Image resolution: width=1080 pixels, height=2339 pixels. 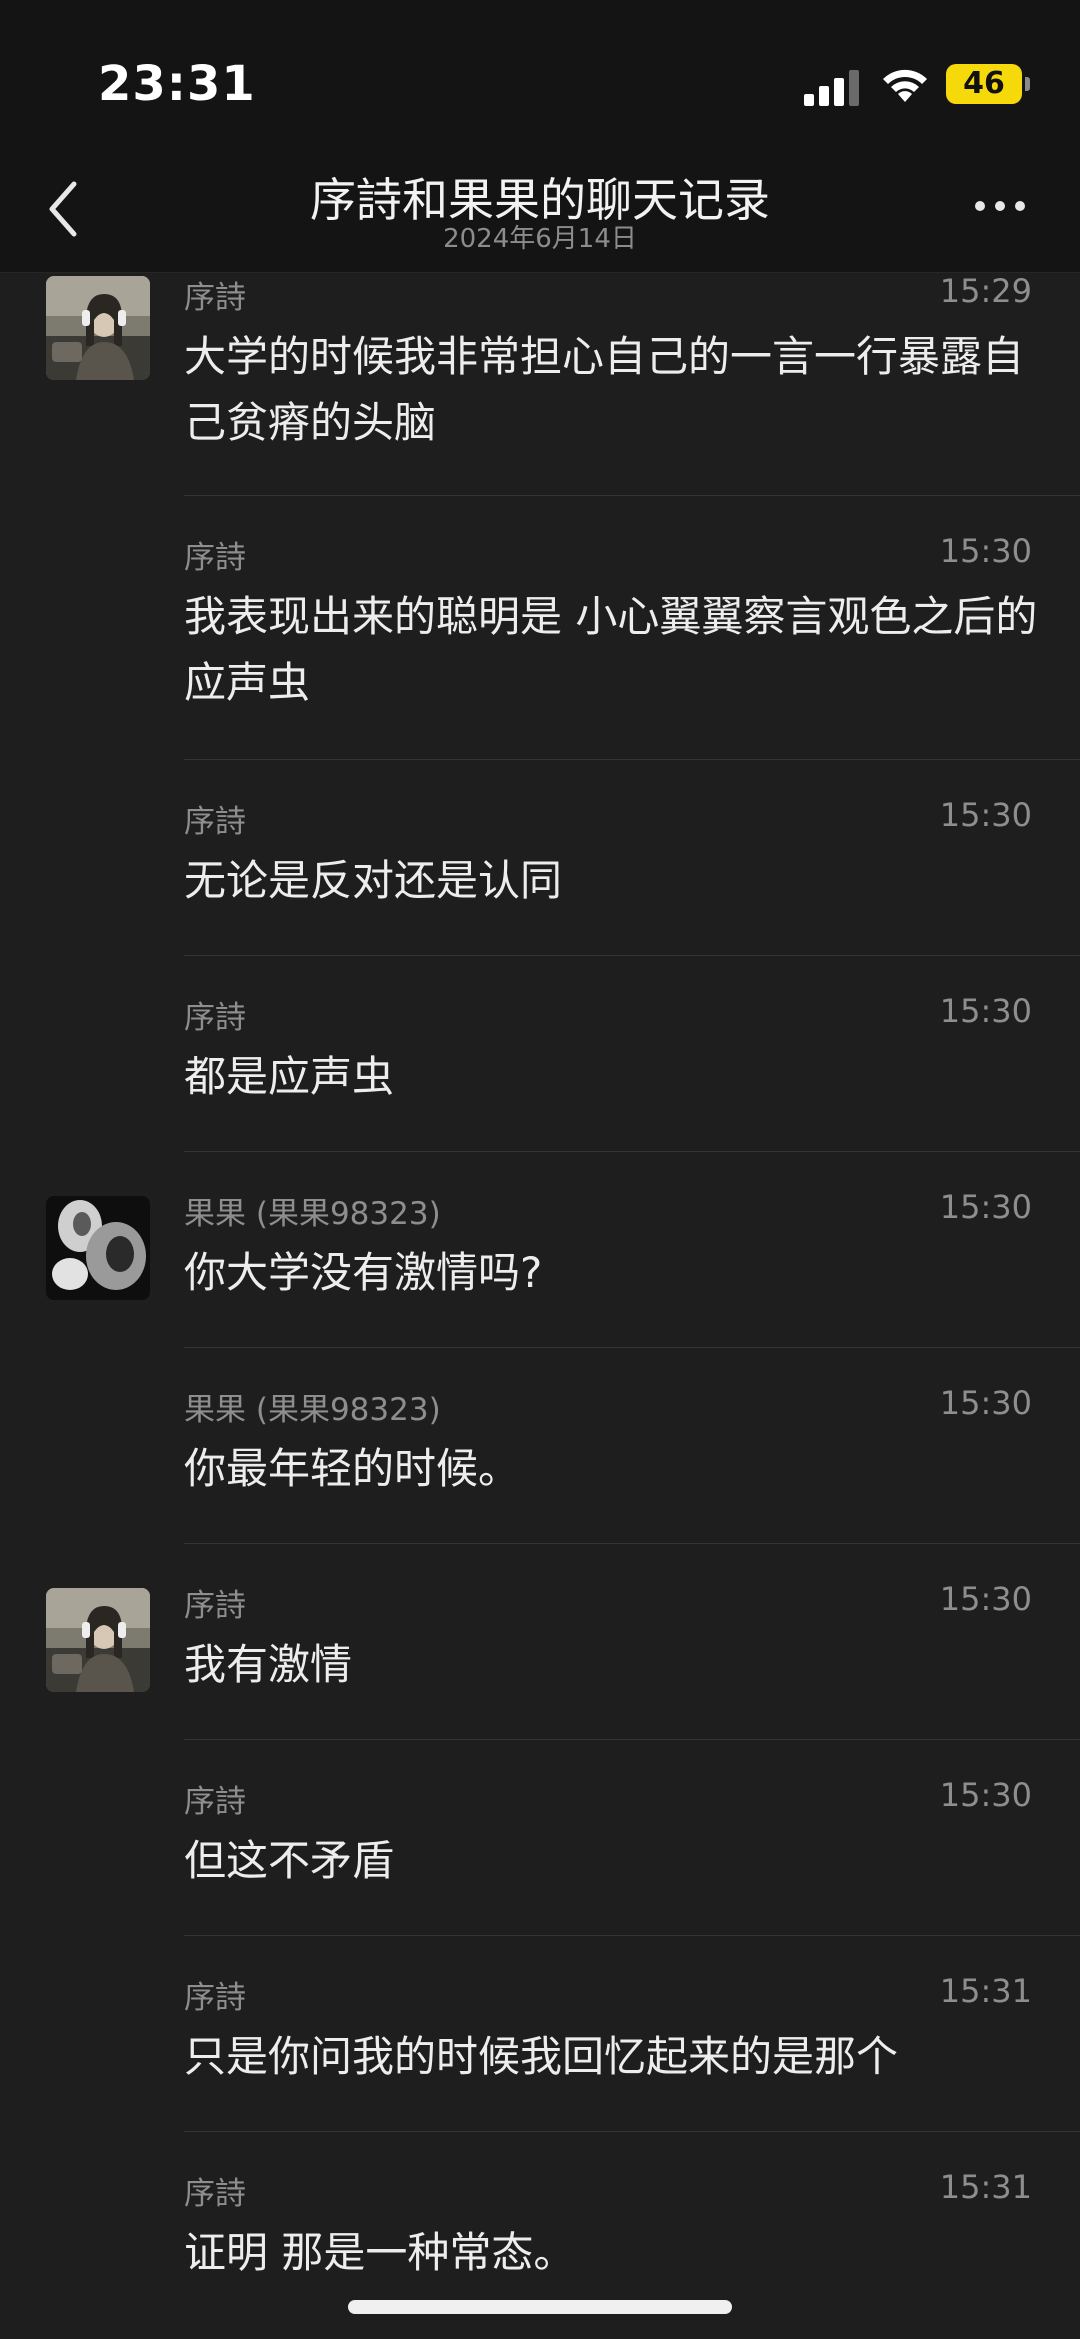 I want to click on cellular-signal-icon, so click(x=831, y=88).